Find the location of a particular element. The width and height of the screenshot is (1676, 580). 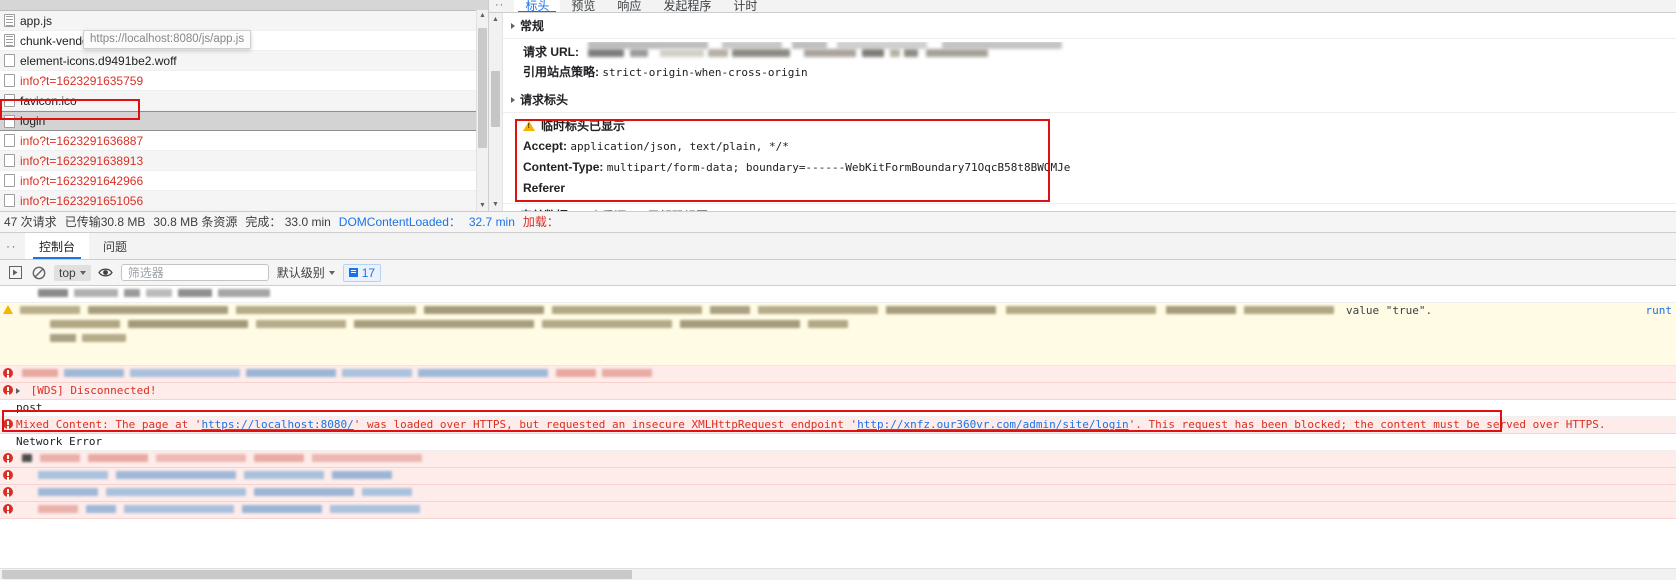

finish-time: 完成： 33.0 min is located at coordinates (288, 222).